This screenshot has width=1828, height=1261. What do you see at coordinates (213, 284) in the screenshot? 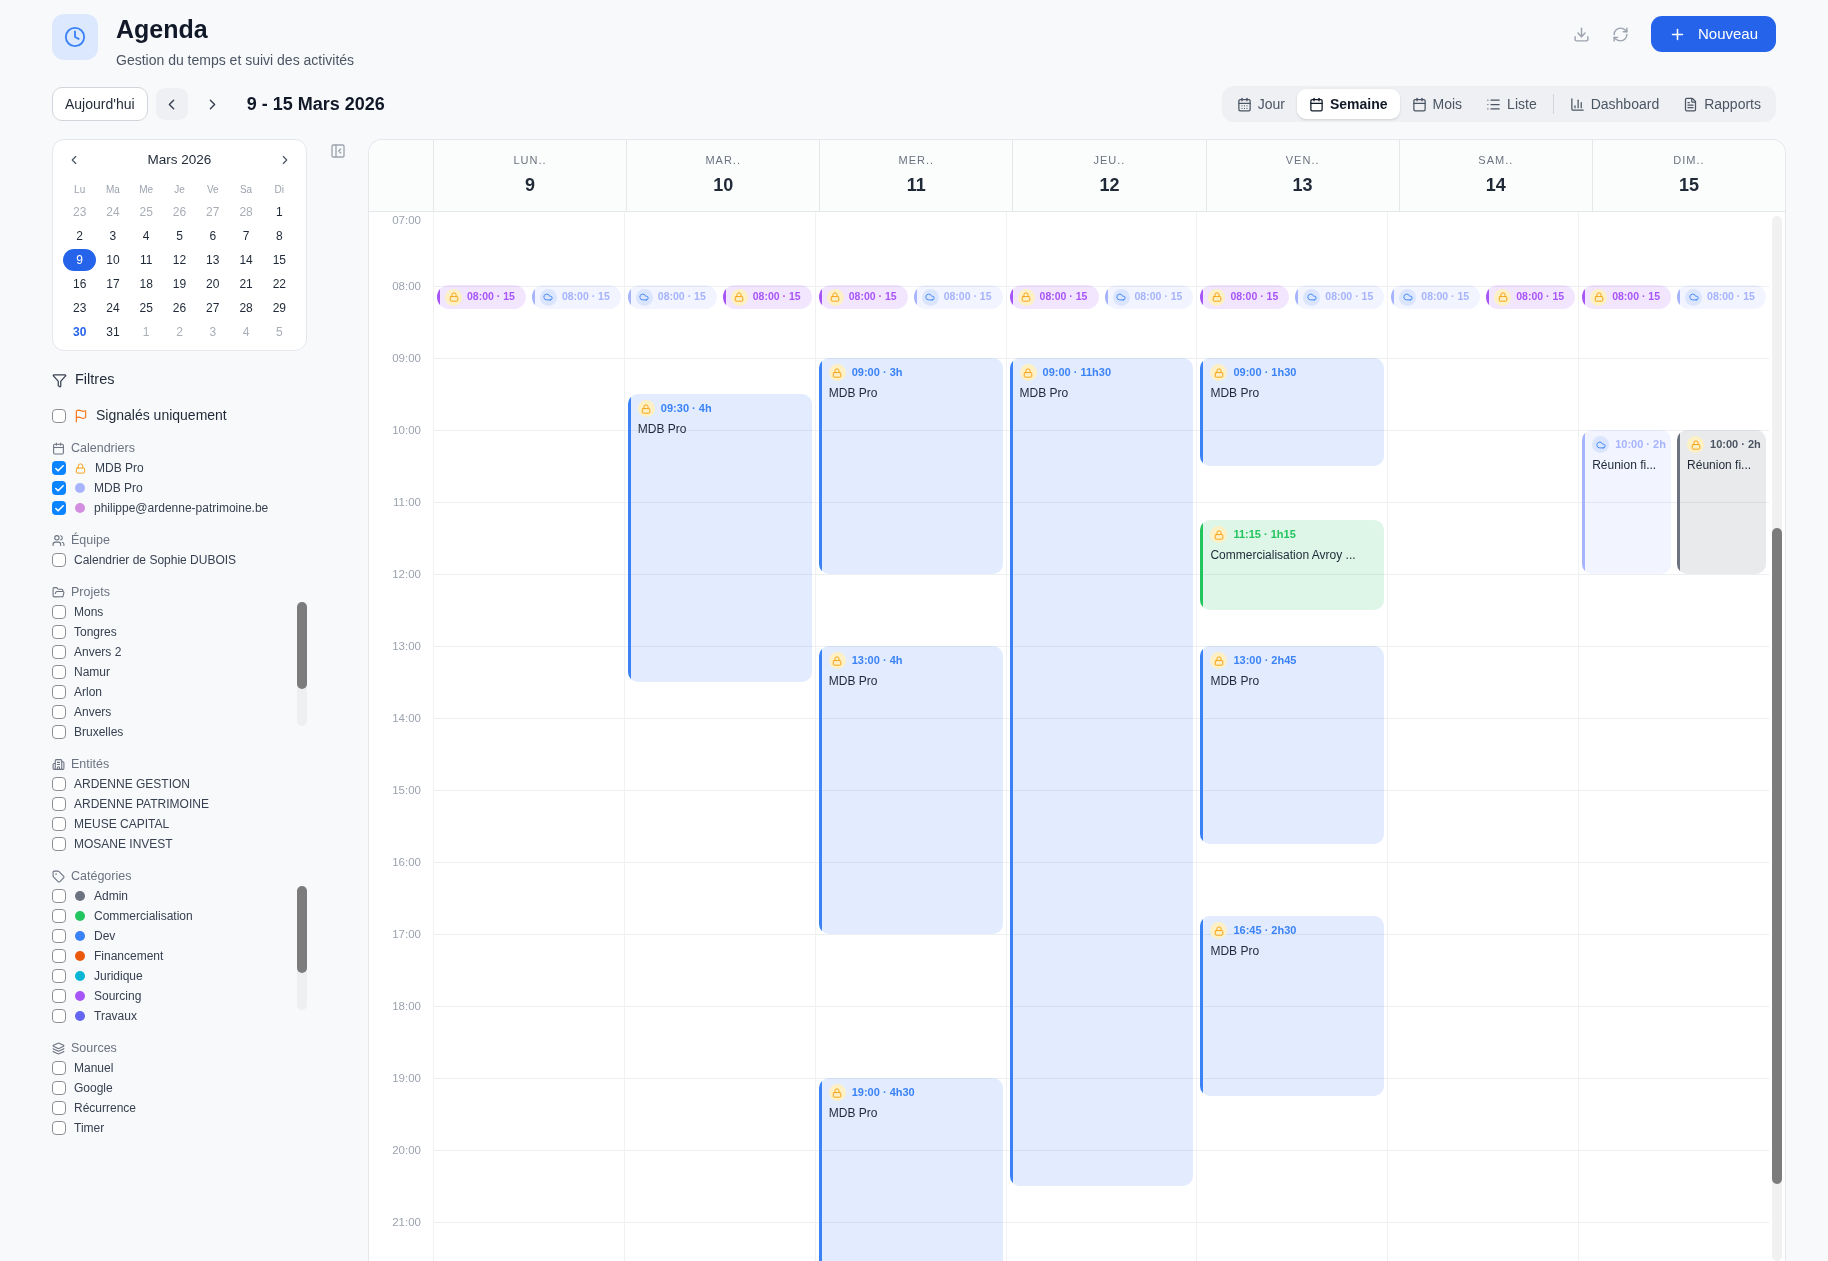
I see `calendar-day: 20` at bounding box center [213, 284].